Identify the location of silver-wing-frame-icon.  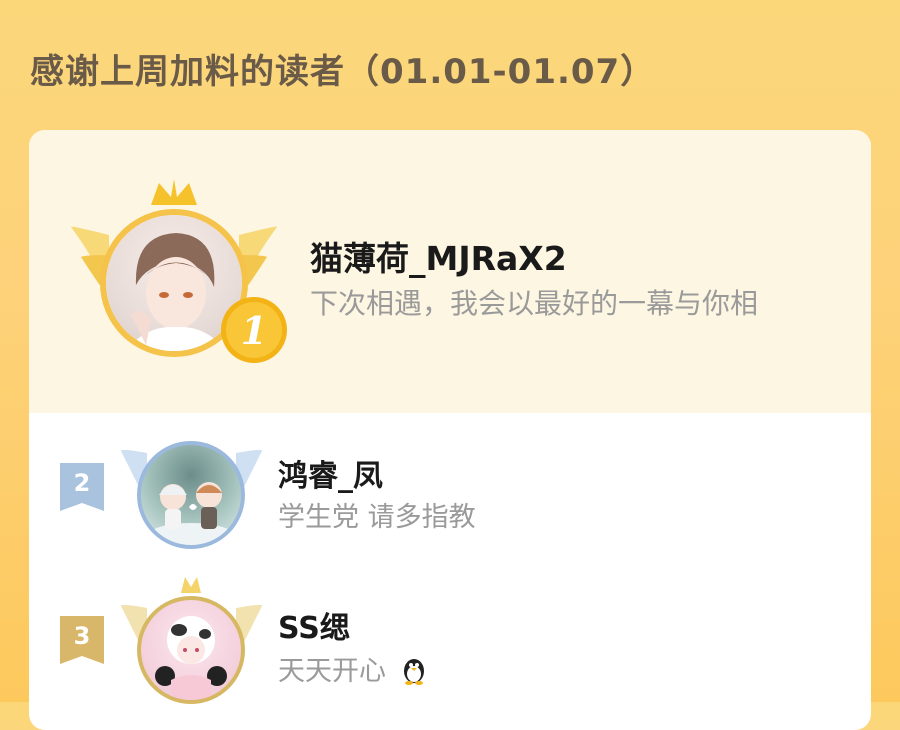
(191, 488).